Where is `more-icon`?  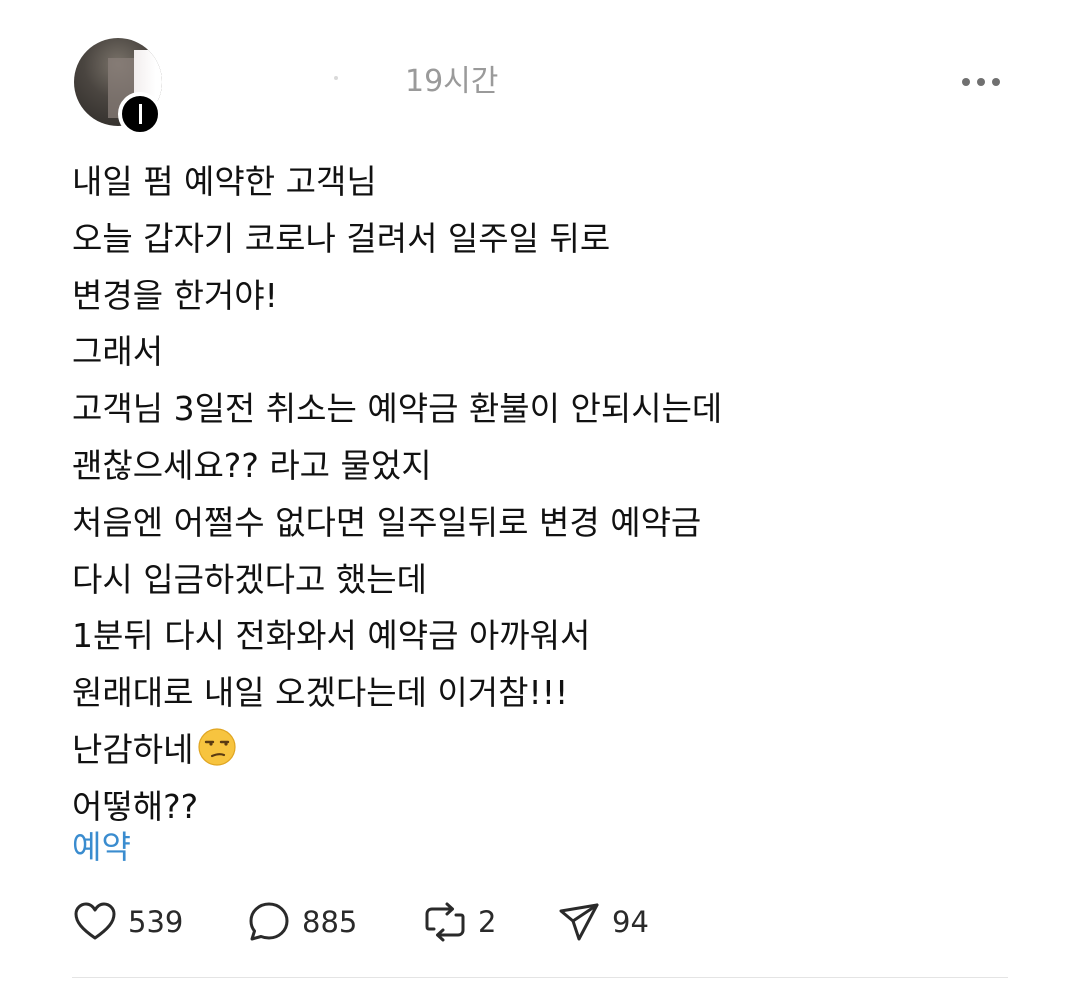
more-icon is located at coordinates (966, 82).